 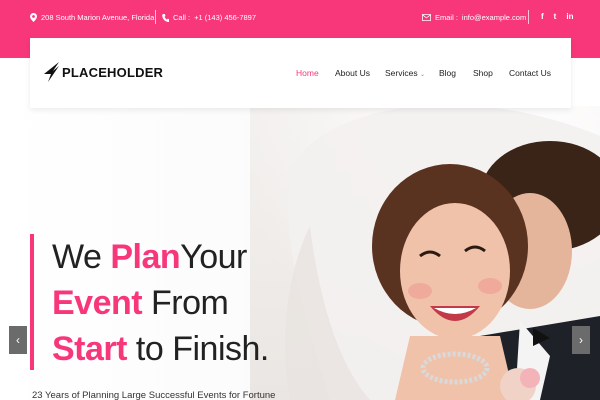 What do you see at coordinates (81, 257) in the screenshot?
I see `headline-text: We` at bounding box center [81, 257].